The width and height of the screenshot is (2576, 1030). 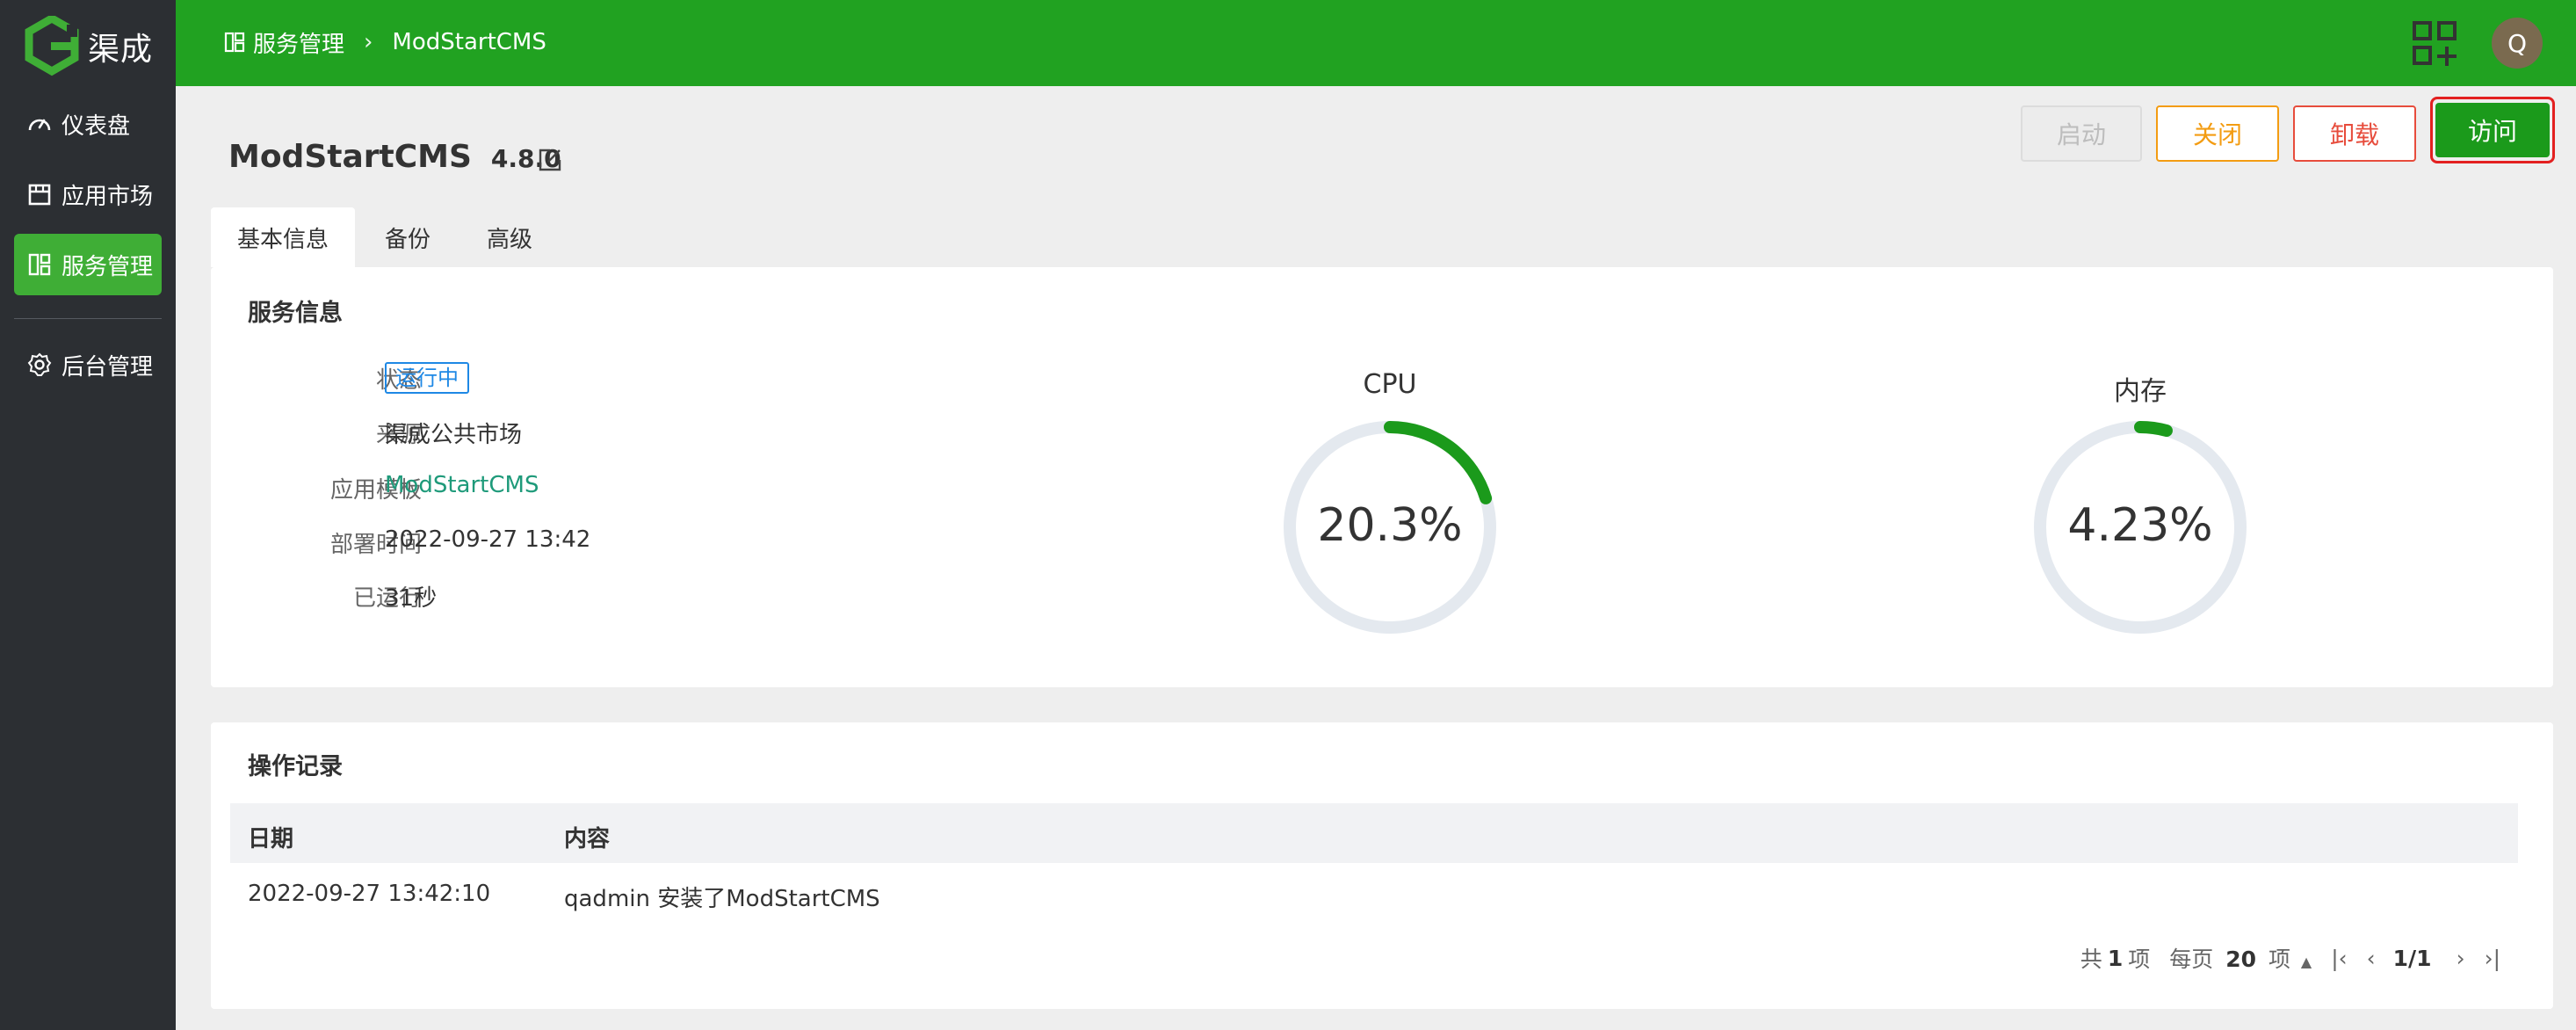 I want to click on apps-add-icon, so click(x=2435, y=44).